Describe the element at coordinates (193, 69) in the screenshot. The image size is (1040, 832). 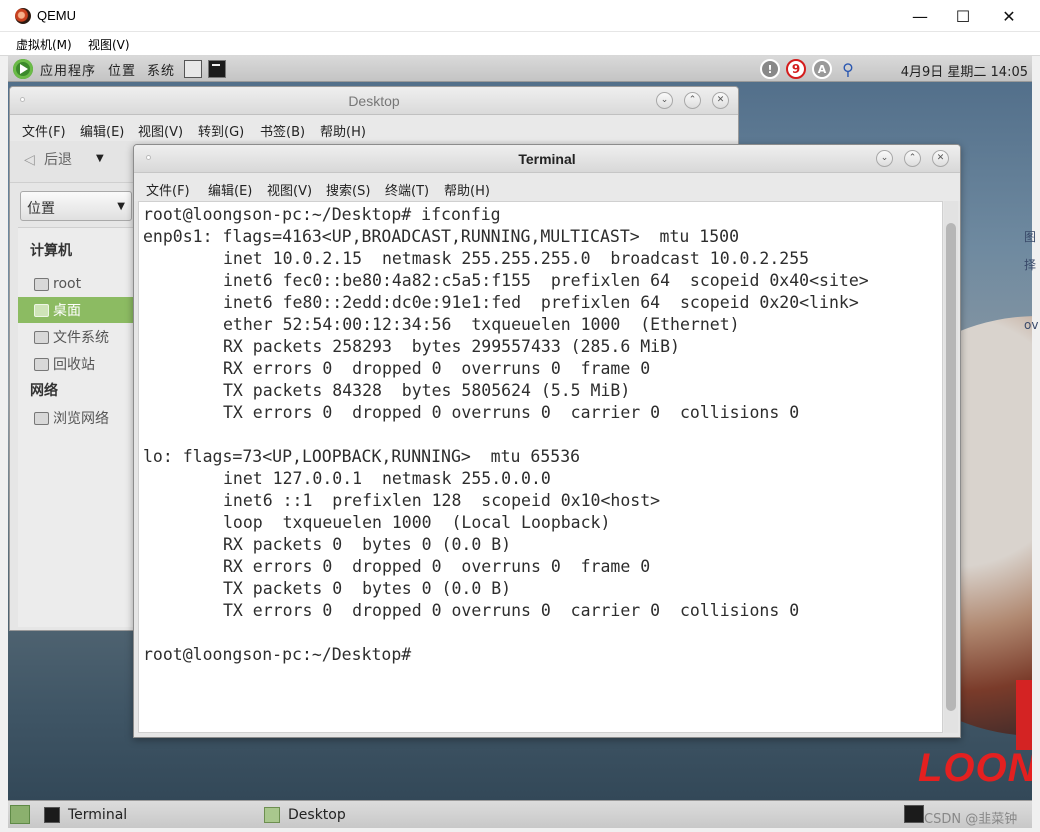
I see `text-editor-launcher-icon` at that location.